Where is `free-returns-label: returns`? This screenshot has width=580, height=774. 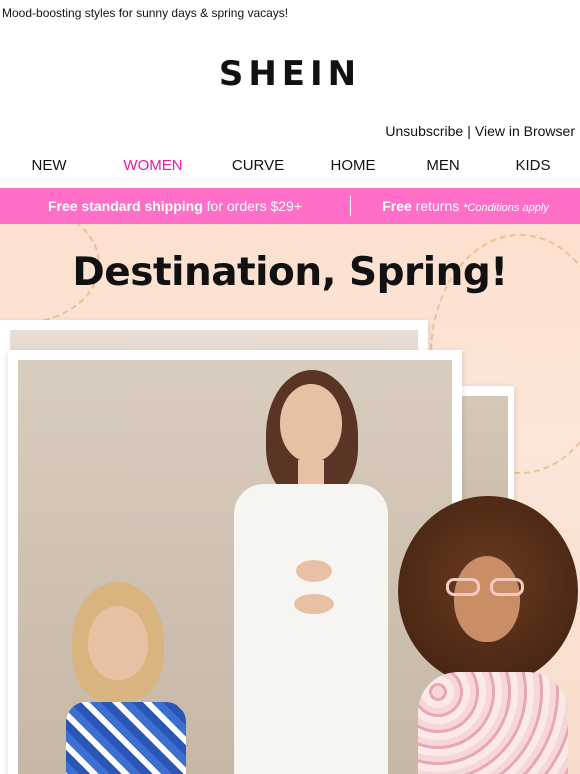
free-returns-label: returns is located at coordinates (437, 206).